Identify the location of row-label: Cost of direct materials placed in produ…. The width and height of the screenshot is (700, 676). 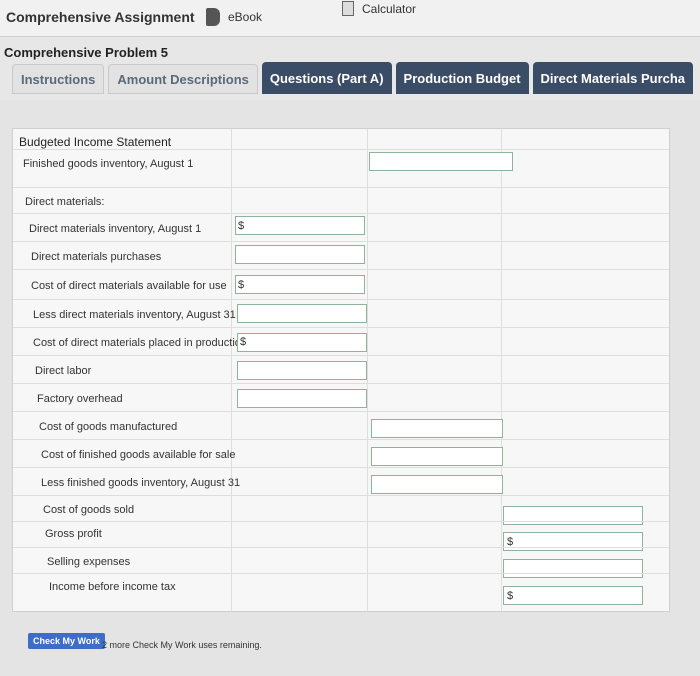
(140, 343).